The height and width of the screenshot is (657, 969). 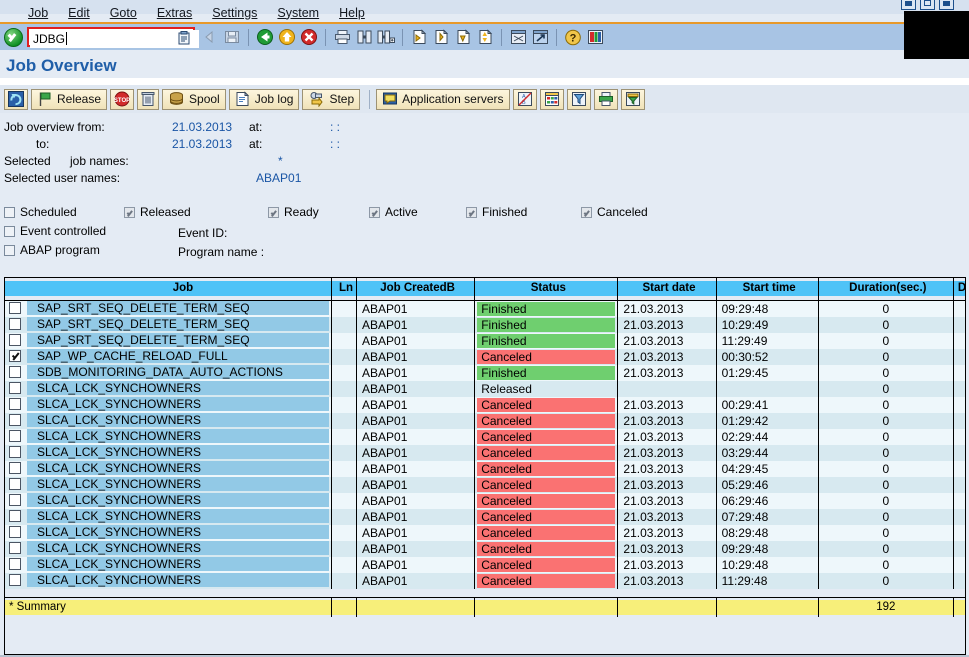 I want to click on spool-button: Spool, so click(x=194, y=99).